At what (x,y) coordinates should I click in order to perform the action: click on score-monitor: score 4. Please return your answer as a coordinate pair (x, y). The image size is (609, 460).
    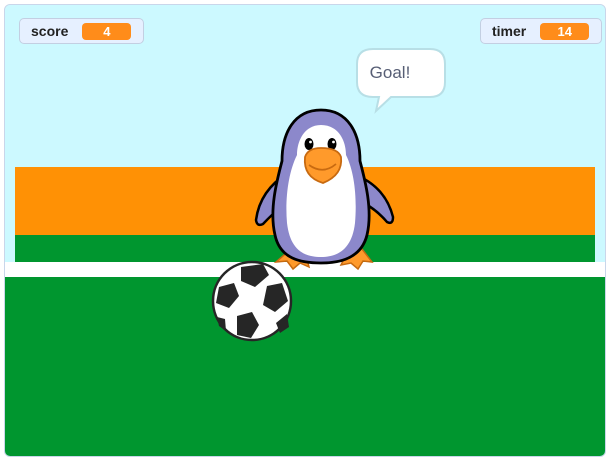
    Looking at the image, I should click on (81, 31).